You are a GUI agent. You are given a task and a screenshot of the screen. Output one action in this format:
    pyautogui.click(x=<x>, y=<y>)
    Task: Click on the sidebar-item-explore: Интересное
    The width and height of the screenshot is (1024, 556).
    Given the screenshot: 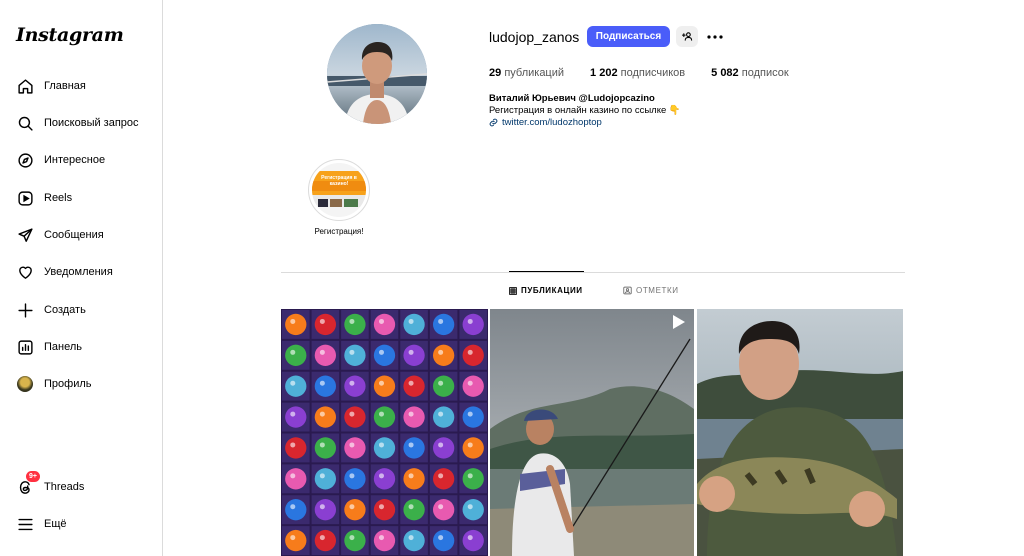 What is the action you would take?
    pyautogui.click(x=82, y=160)
    